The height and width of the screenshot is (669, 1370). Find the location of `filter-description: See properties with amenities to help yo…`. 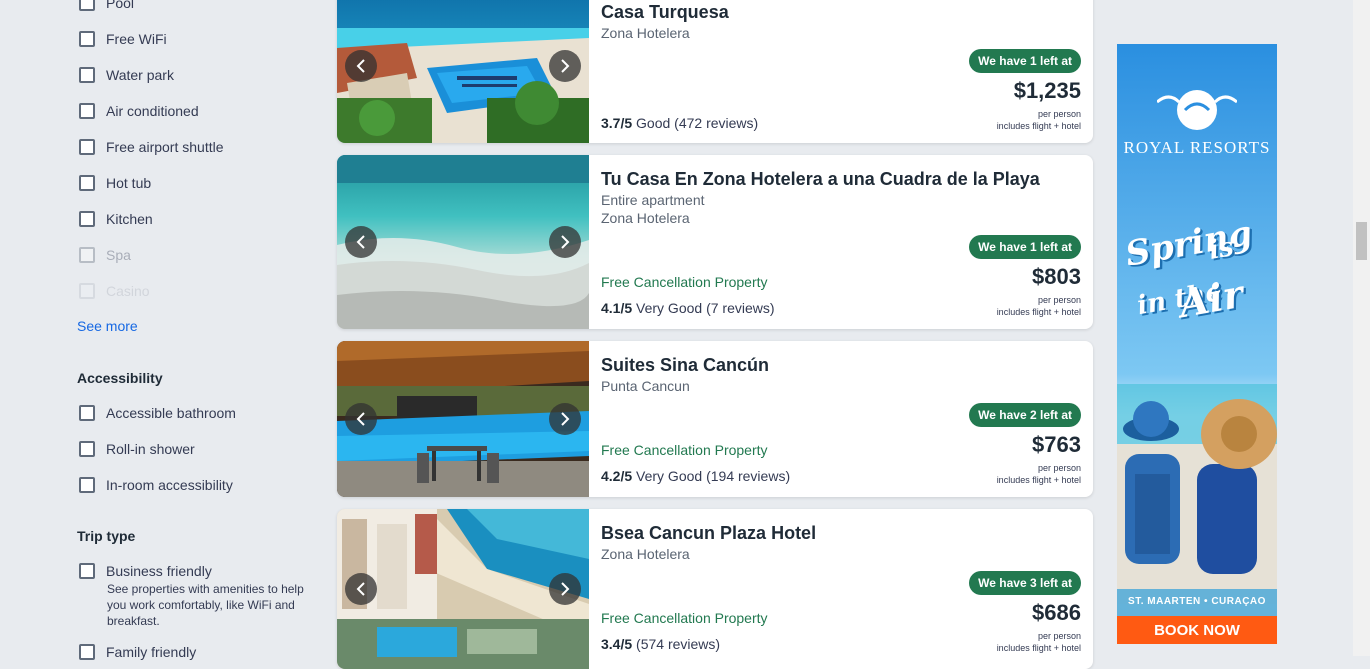

filter-description: See properties with amenities to help yo… is located at coordinates (205, 605).